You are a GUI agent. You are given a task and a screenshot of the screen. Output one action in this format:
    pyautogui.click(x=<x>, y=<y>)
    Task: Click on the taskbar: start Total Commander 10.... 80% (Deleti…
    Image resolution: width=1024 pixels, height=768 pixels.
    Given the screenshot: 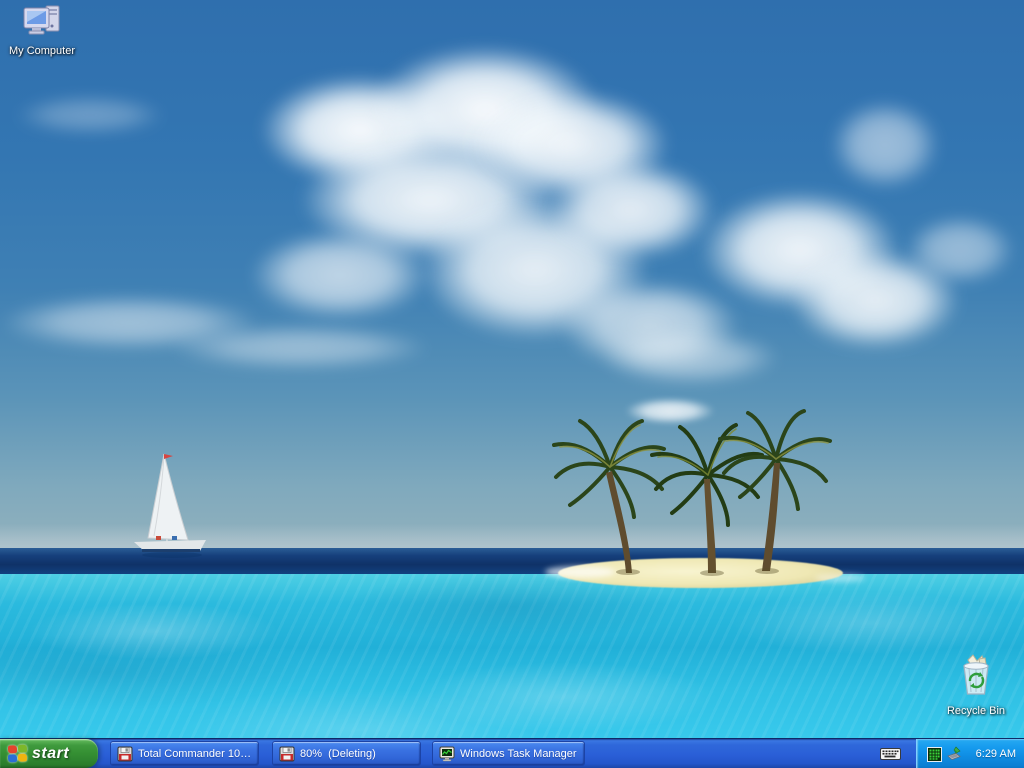 What is the action you would take?
    pyautogui.click(x=512, y=753)
    